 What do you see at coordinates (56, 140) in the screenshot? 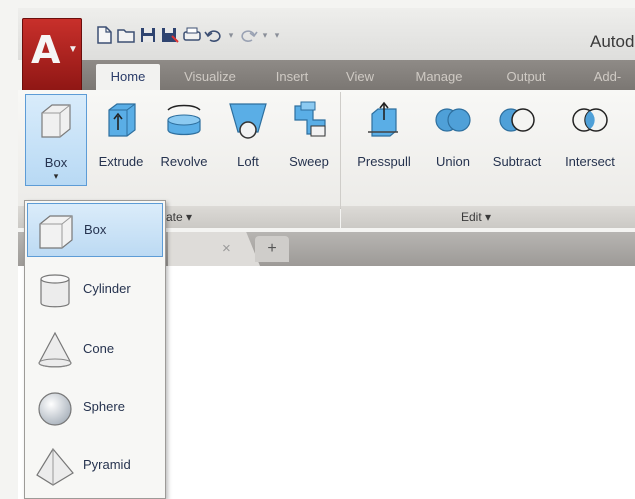
I see `box-tool-button: Box ▾` at bounding box center [56, 140].